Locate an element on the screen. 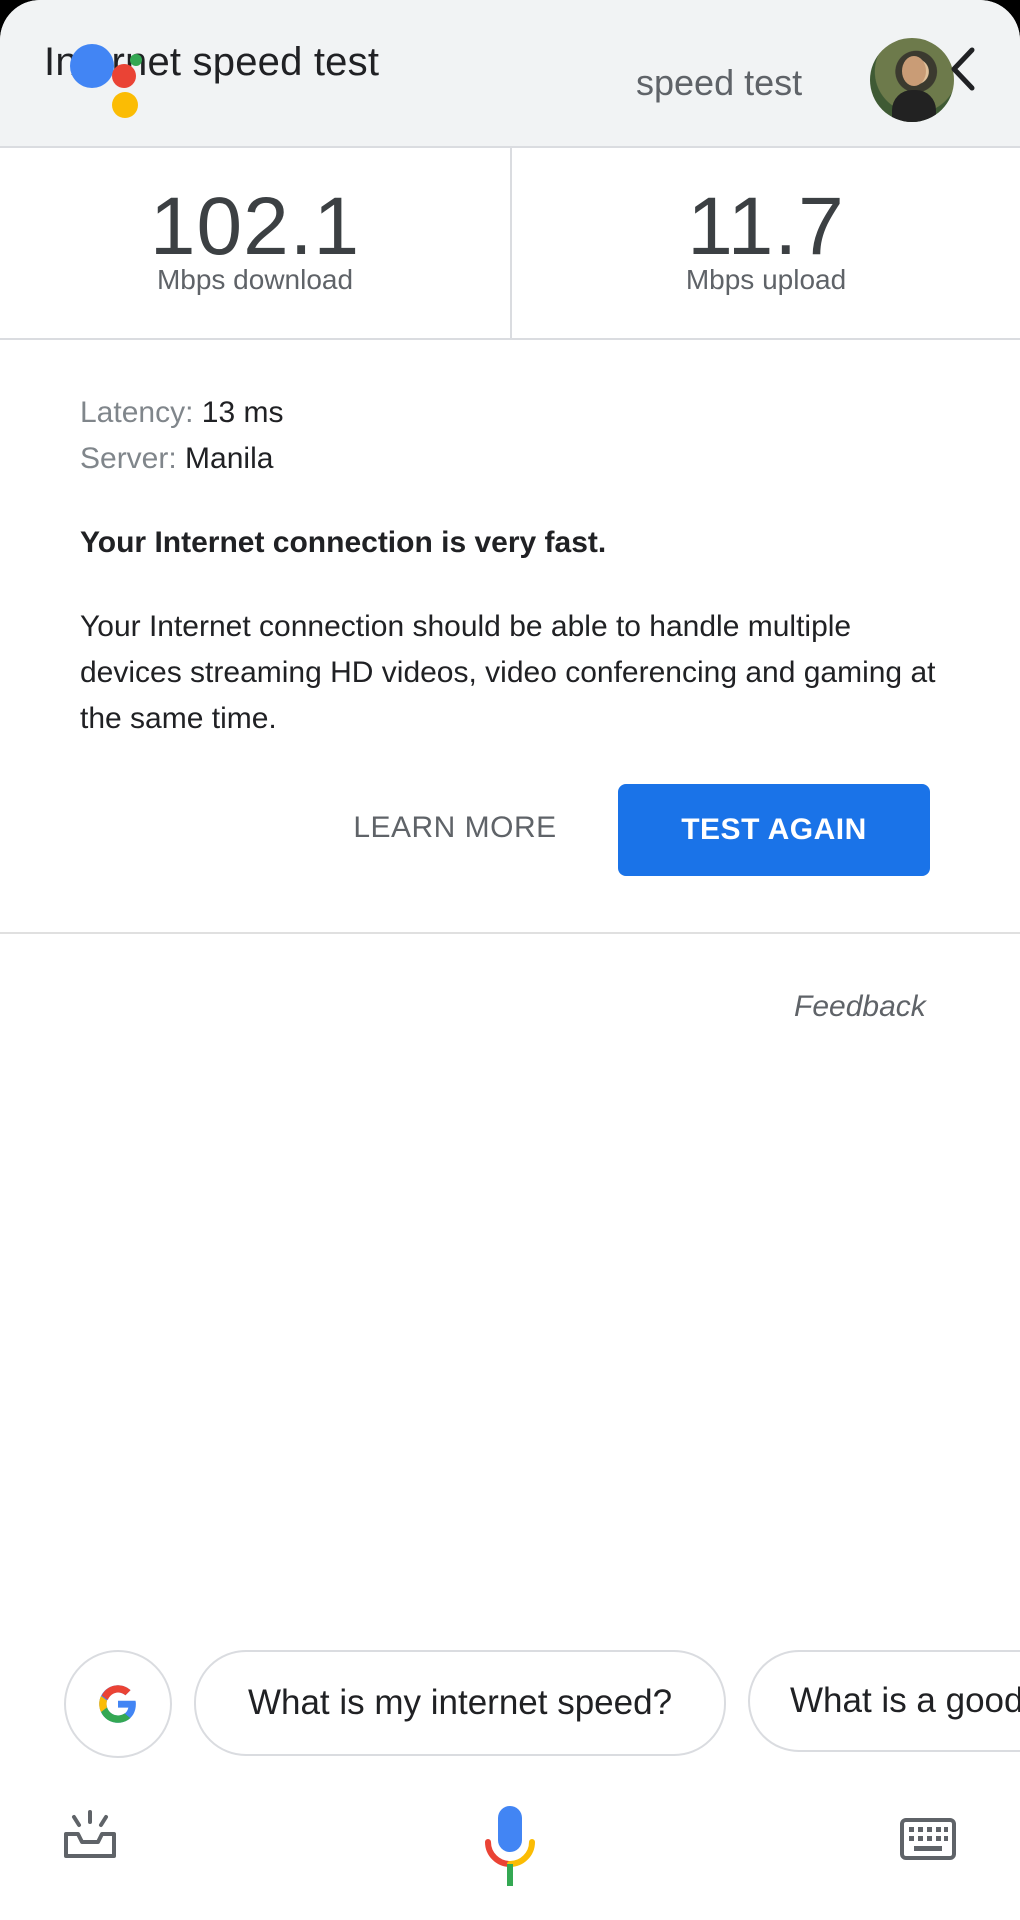 The height and width of the screenshot is (1920, 1020). feedback-link: Feedback is located at coordinates (860, 1007).